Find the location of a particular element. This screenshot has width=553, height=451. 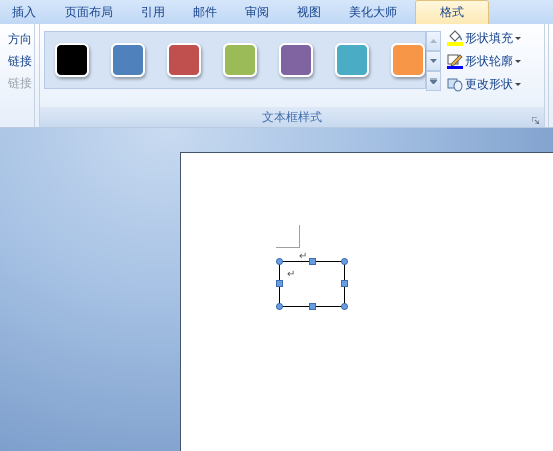

shape-command: 更改形状 is located at coordinates (484, 84).